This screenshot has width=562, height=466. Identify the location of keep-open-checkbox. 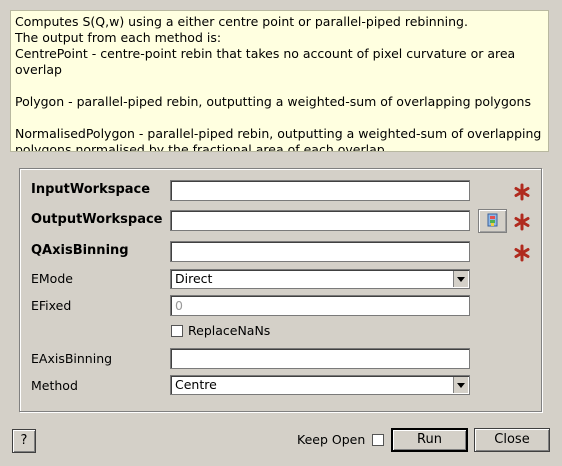
(378, 440).